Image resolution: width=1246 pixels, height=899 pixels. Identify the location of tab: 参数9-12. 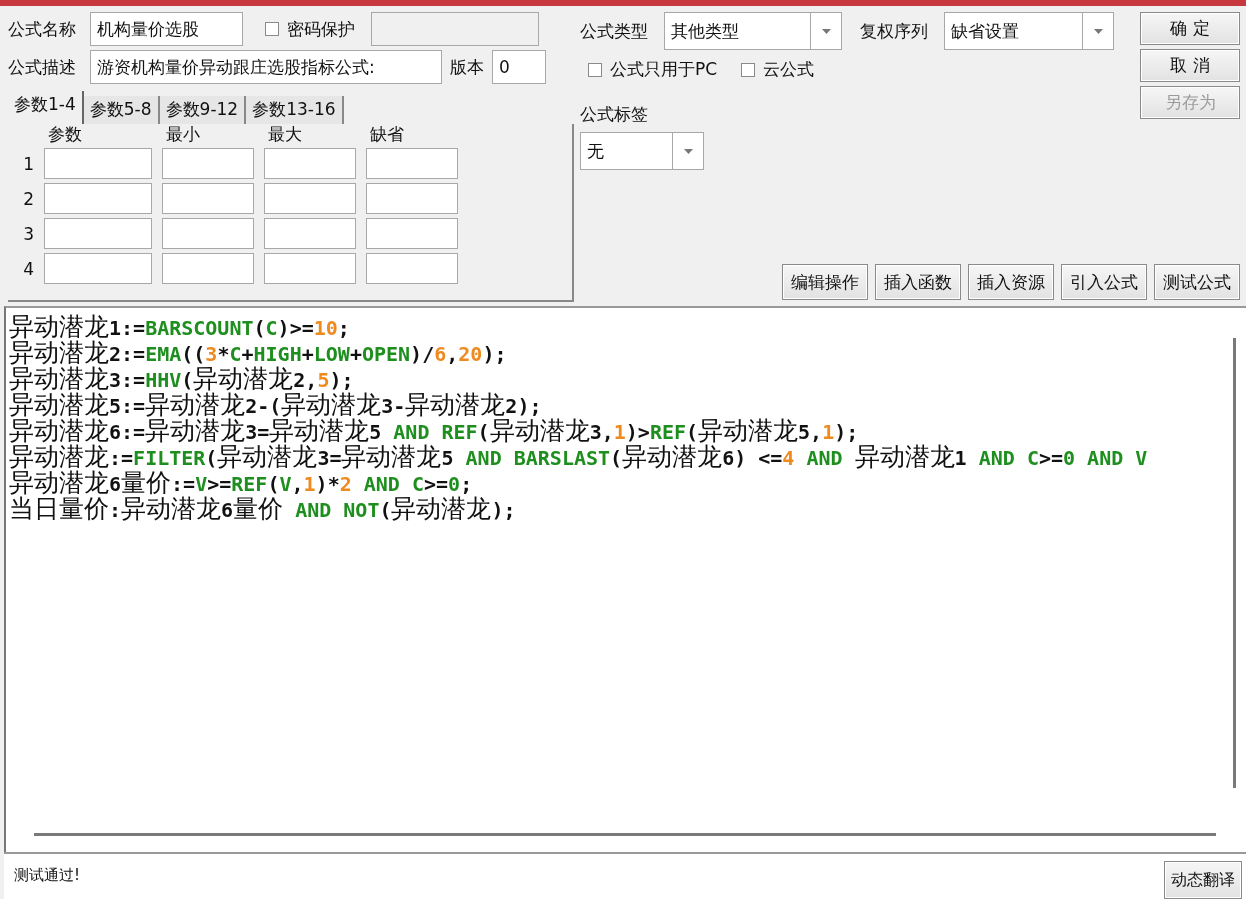
(203, 110).